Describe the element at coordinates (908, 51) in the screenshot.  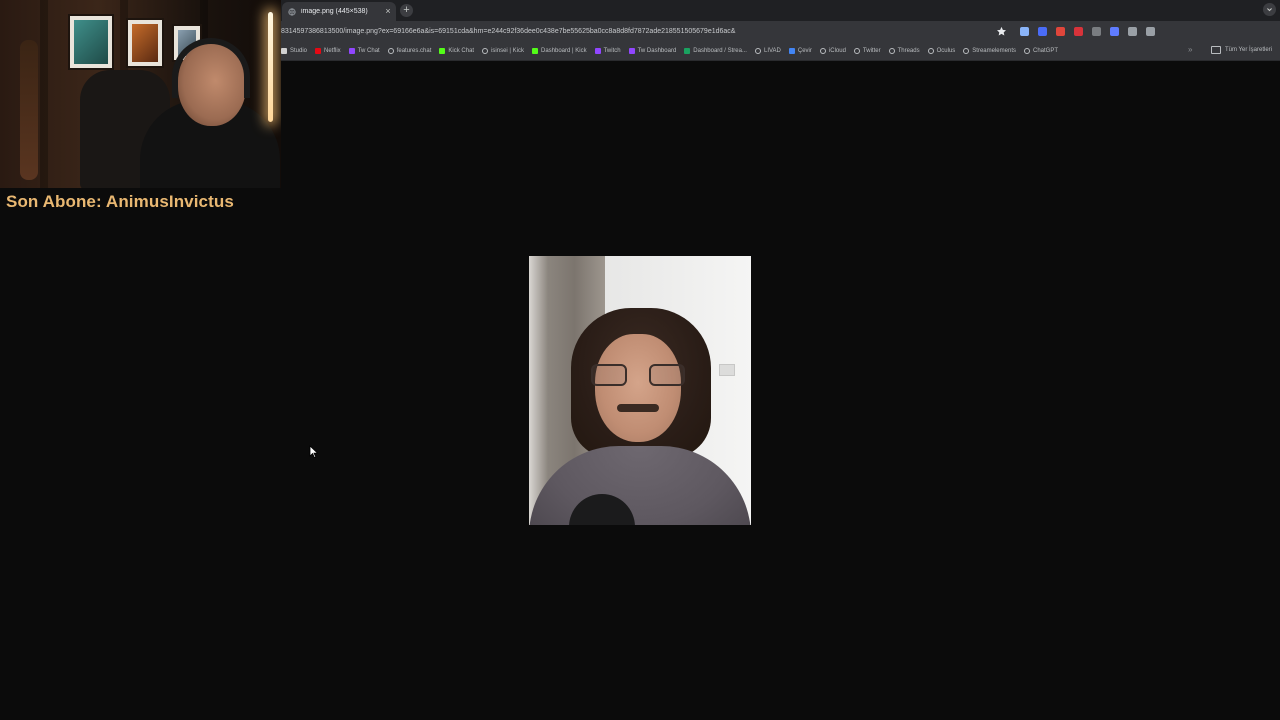
I see `bookmark-label: Threads` at that location.